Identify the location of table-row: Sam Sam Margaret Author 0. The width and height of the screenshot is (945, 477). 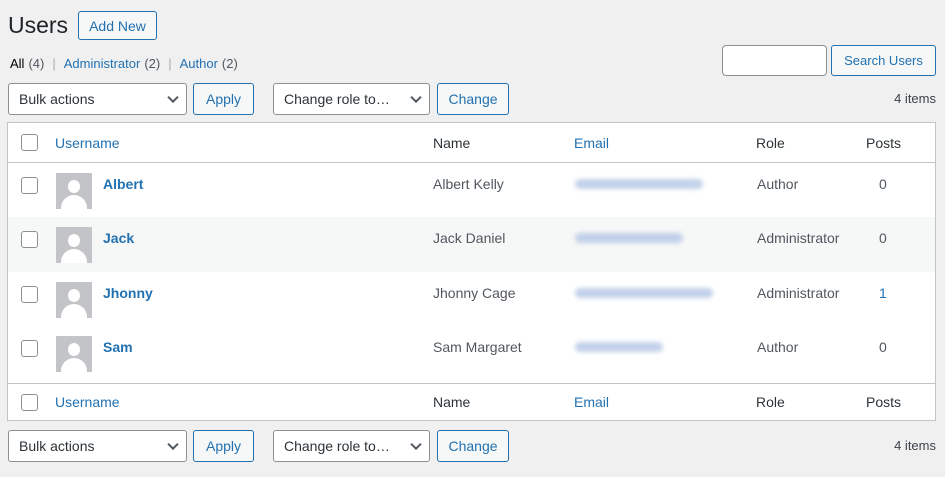
(471, 354).